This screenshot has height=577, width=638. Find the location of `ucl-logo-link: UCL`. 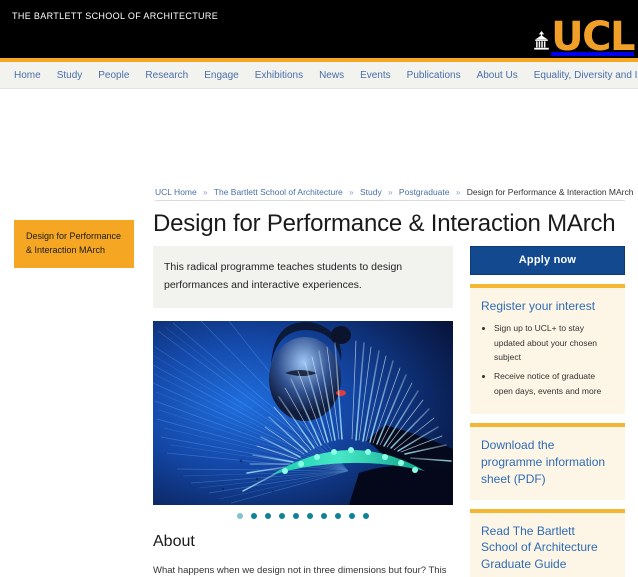

ucl-logo-link: UCL is located at coordinates (584, 37).